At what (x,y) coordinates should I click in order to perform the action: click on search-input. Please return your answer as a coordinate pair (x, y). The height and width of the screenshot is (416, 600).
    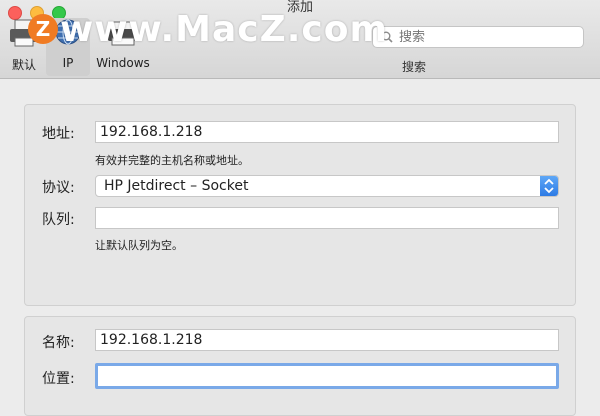
    Looking at the image, I should click on (484, 37).